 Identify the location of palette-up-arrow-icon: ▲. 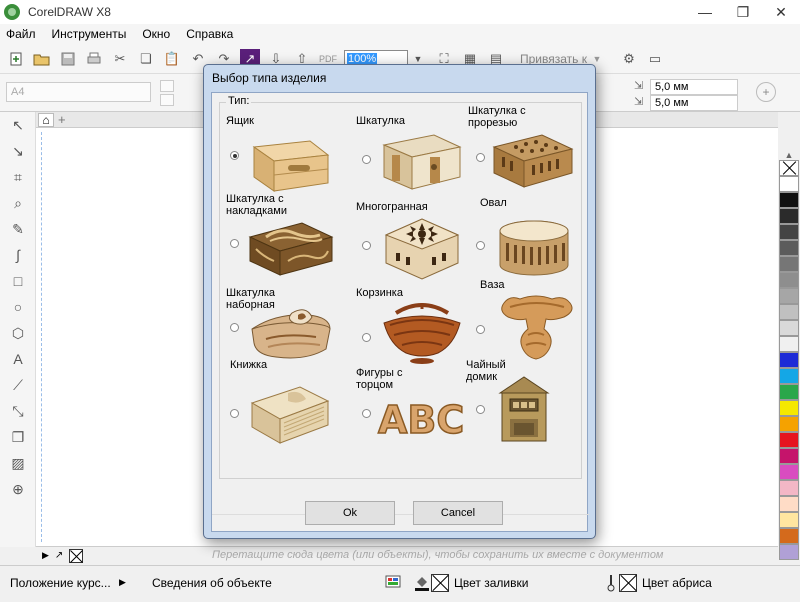
(789, 155).